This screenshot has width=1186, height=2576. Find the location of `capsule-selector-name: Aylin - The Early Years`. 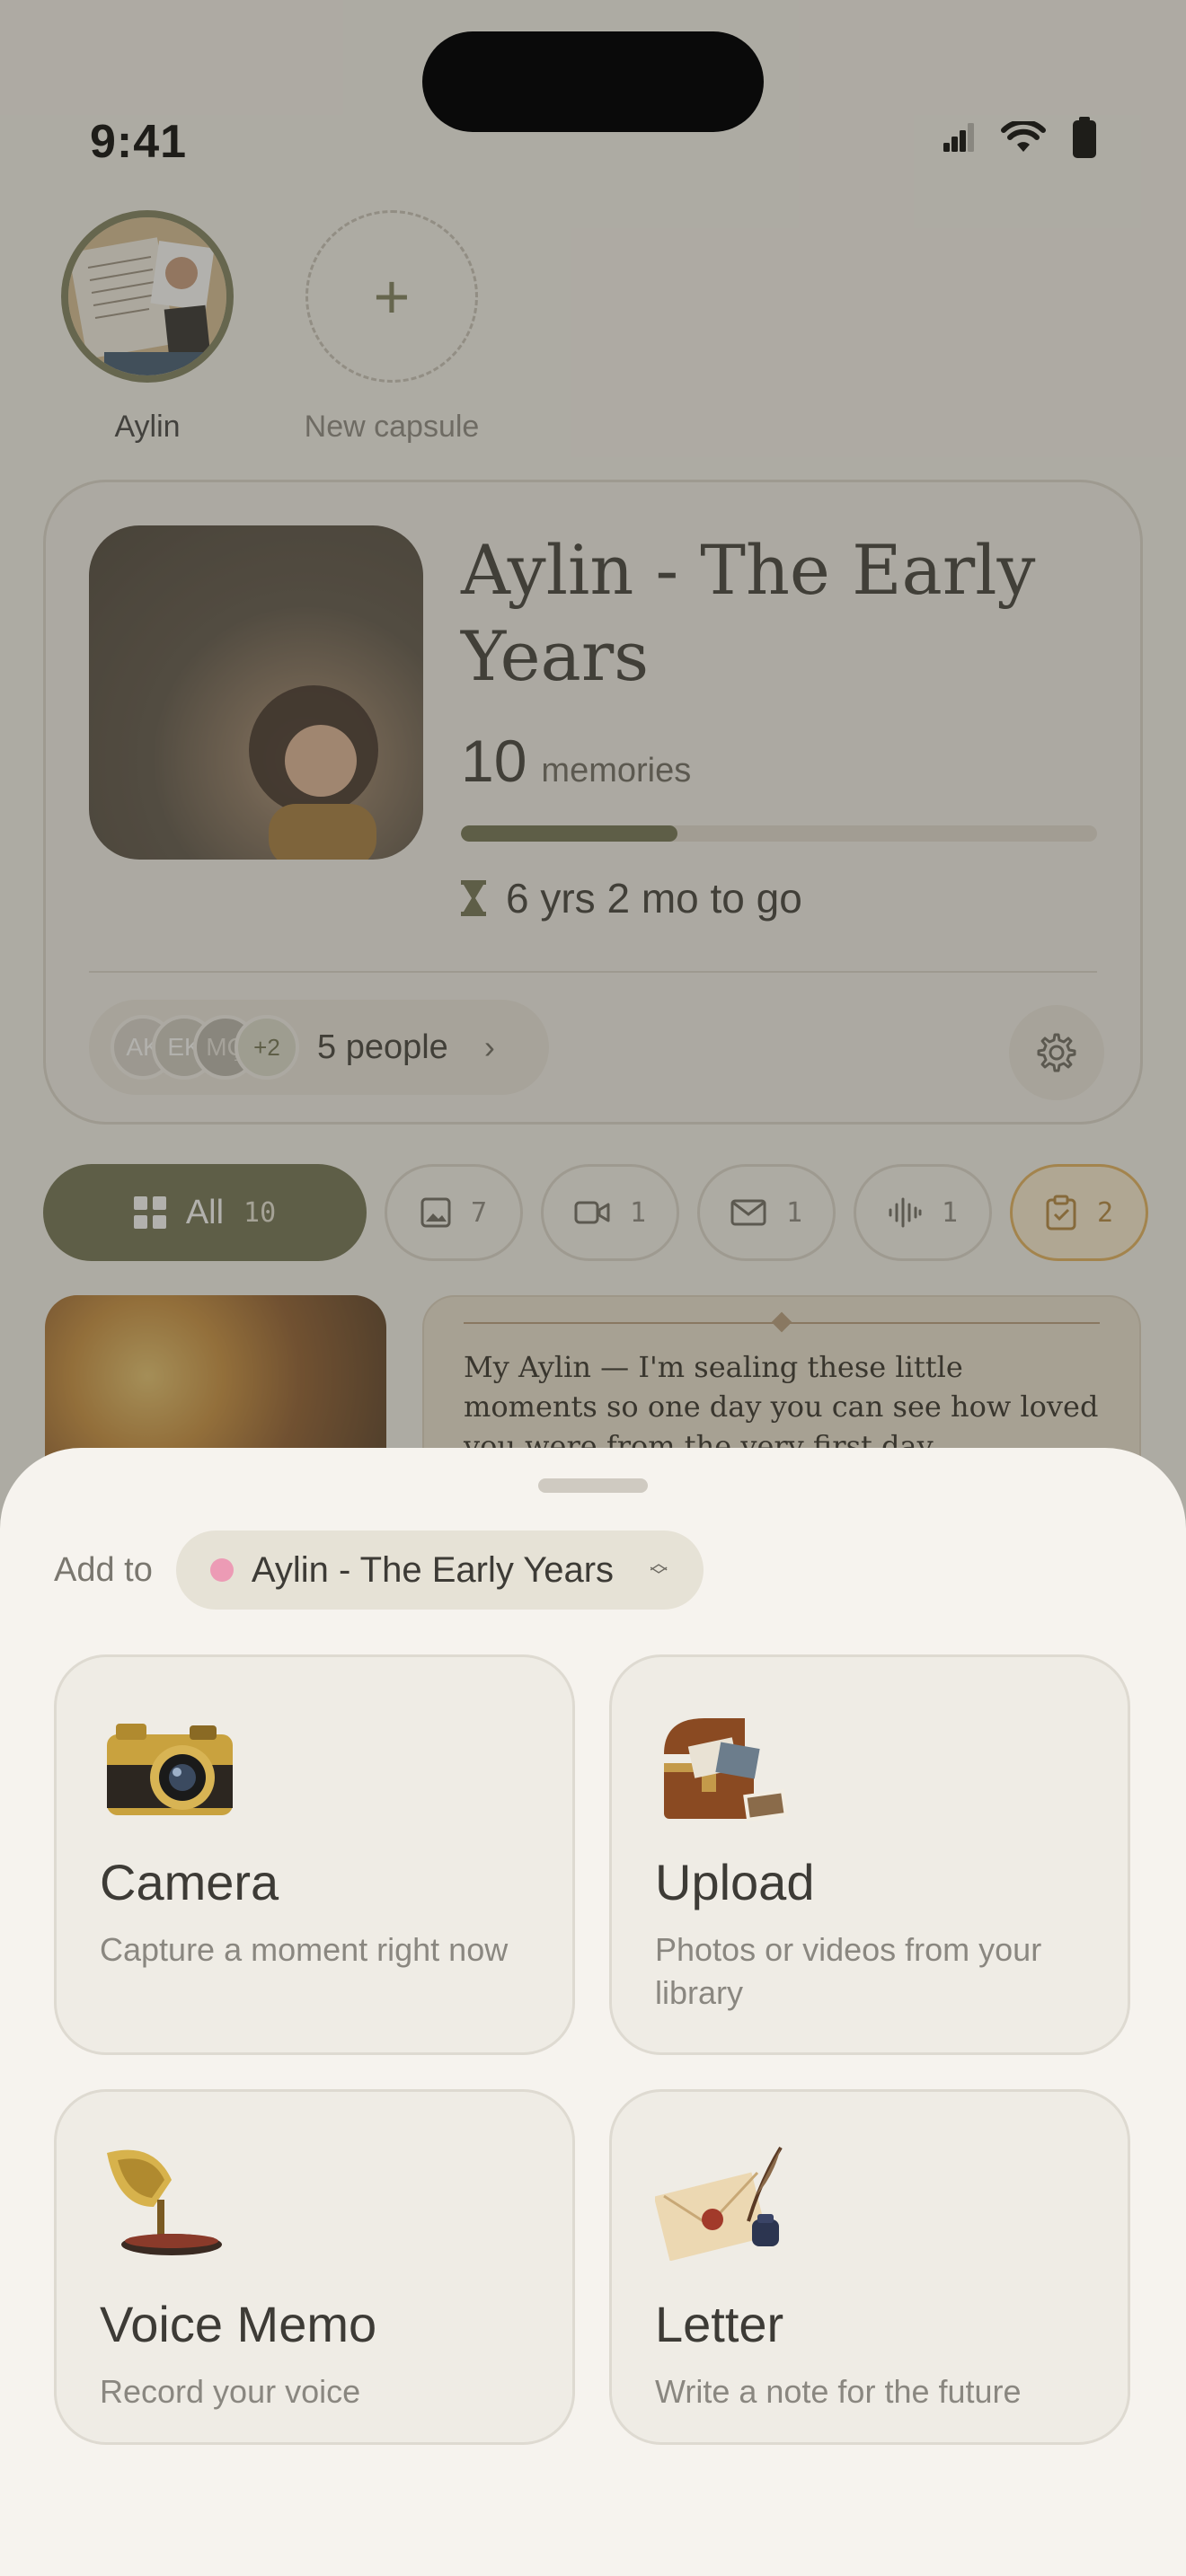

capsule-selector-name: Aylin - The Early Years is located at coordinates (433, 1569).